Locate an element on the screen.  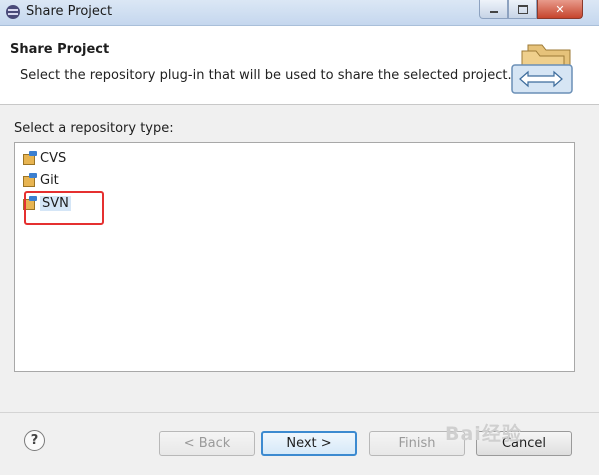
share-folder-icon is located at coordinates (542, 69).